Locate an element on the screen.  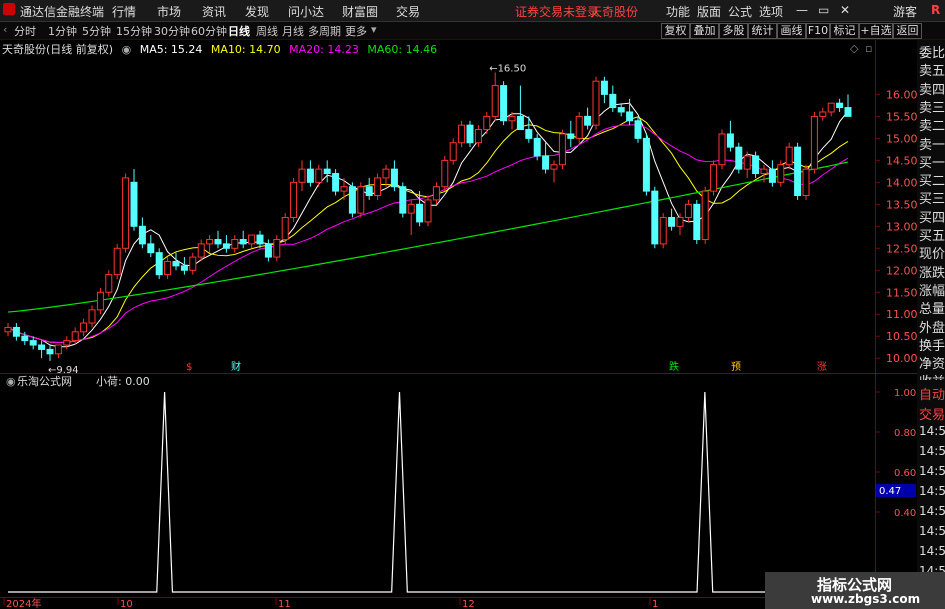
max-price-label: ←16.50 is located at coordinates (507, 68).